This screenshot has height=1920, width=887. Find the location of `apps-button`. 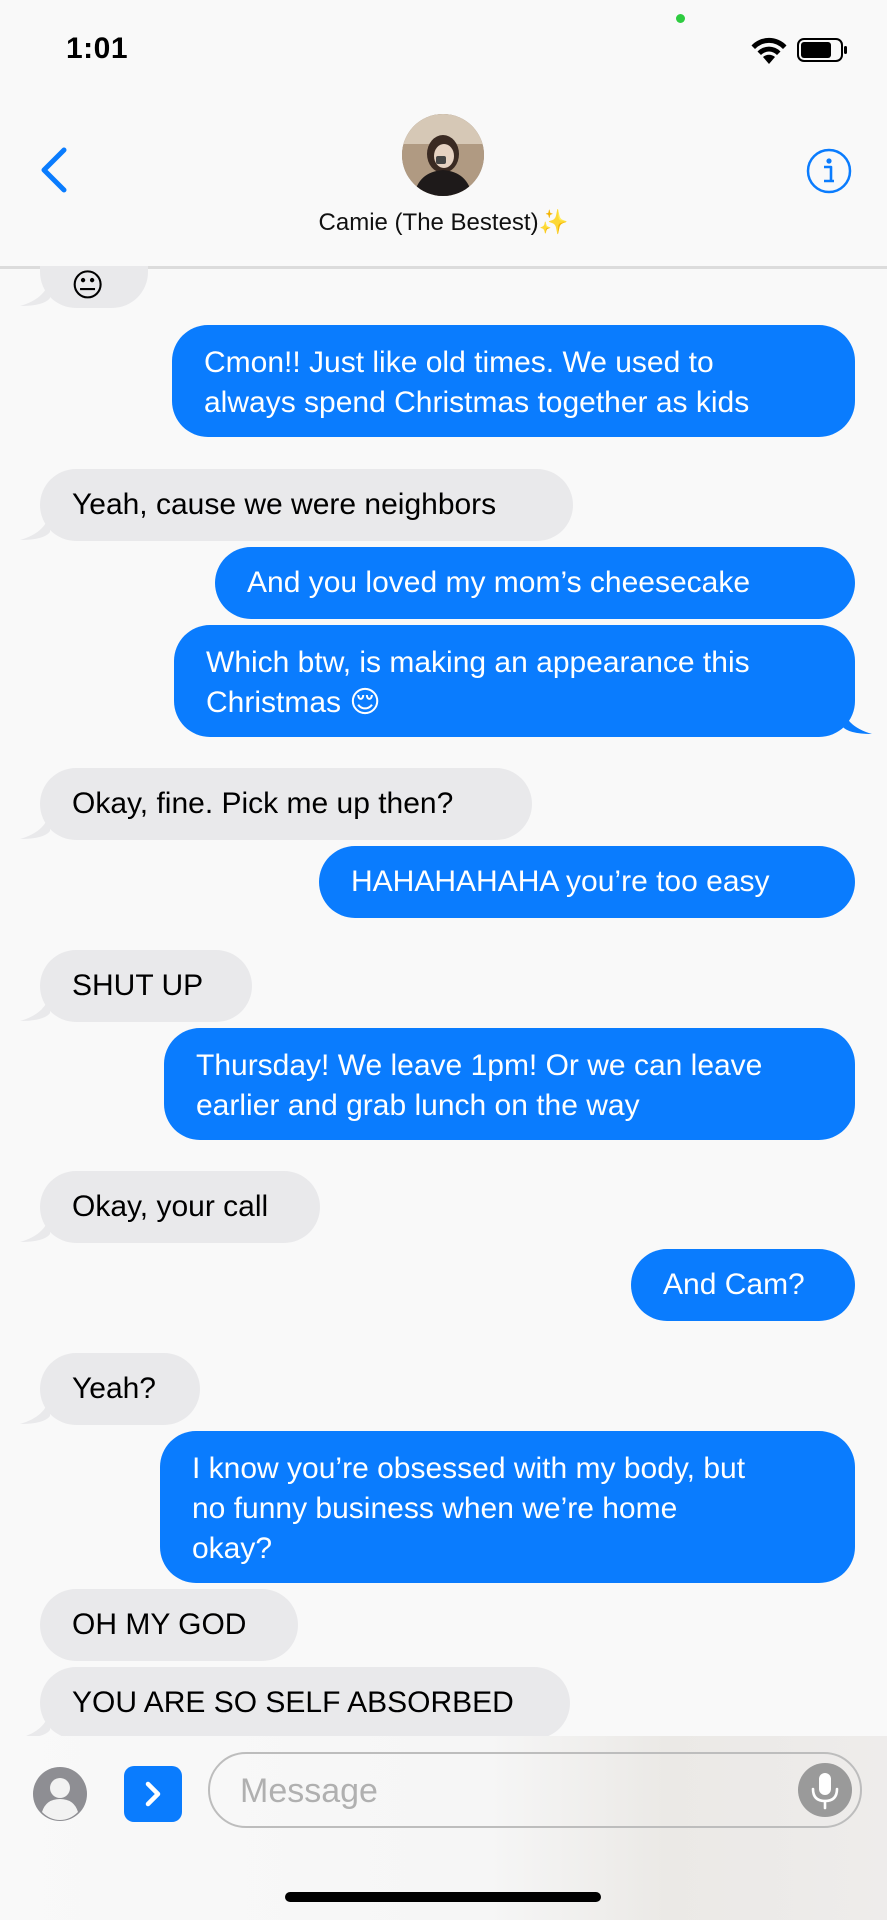

apps-button is located at coordinates (153, 1794).